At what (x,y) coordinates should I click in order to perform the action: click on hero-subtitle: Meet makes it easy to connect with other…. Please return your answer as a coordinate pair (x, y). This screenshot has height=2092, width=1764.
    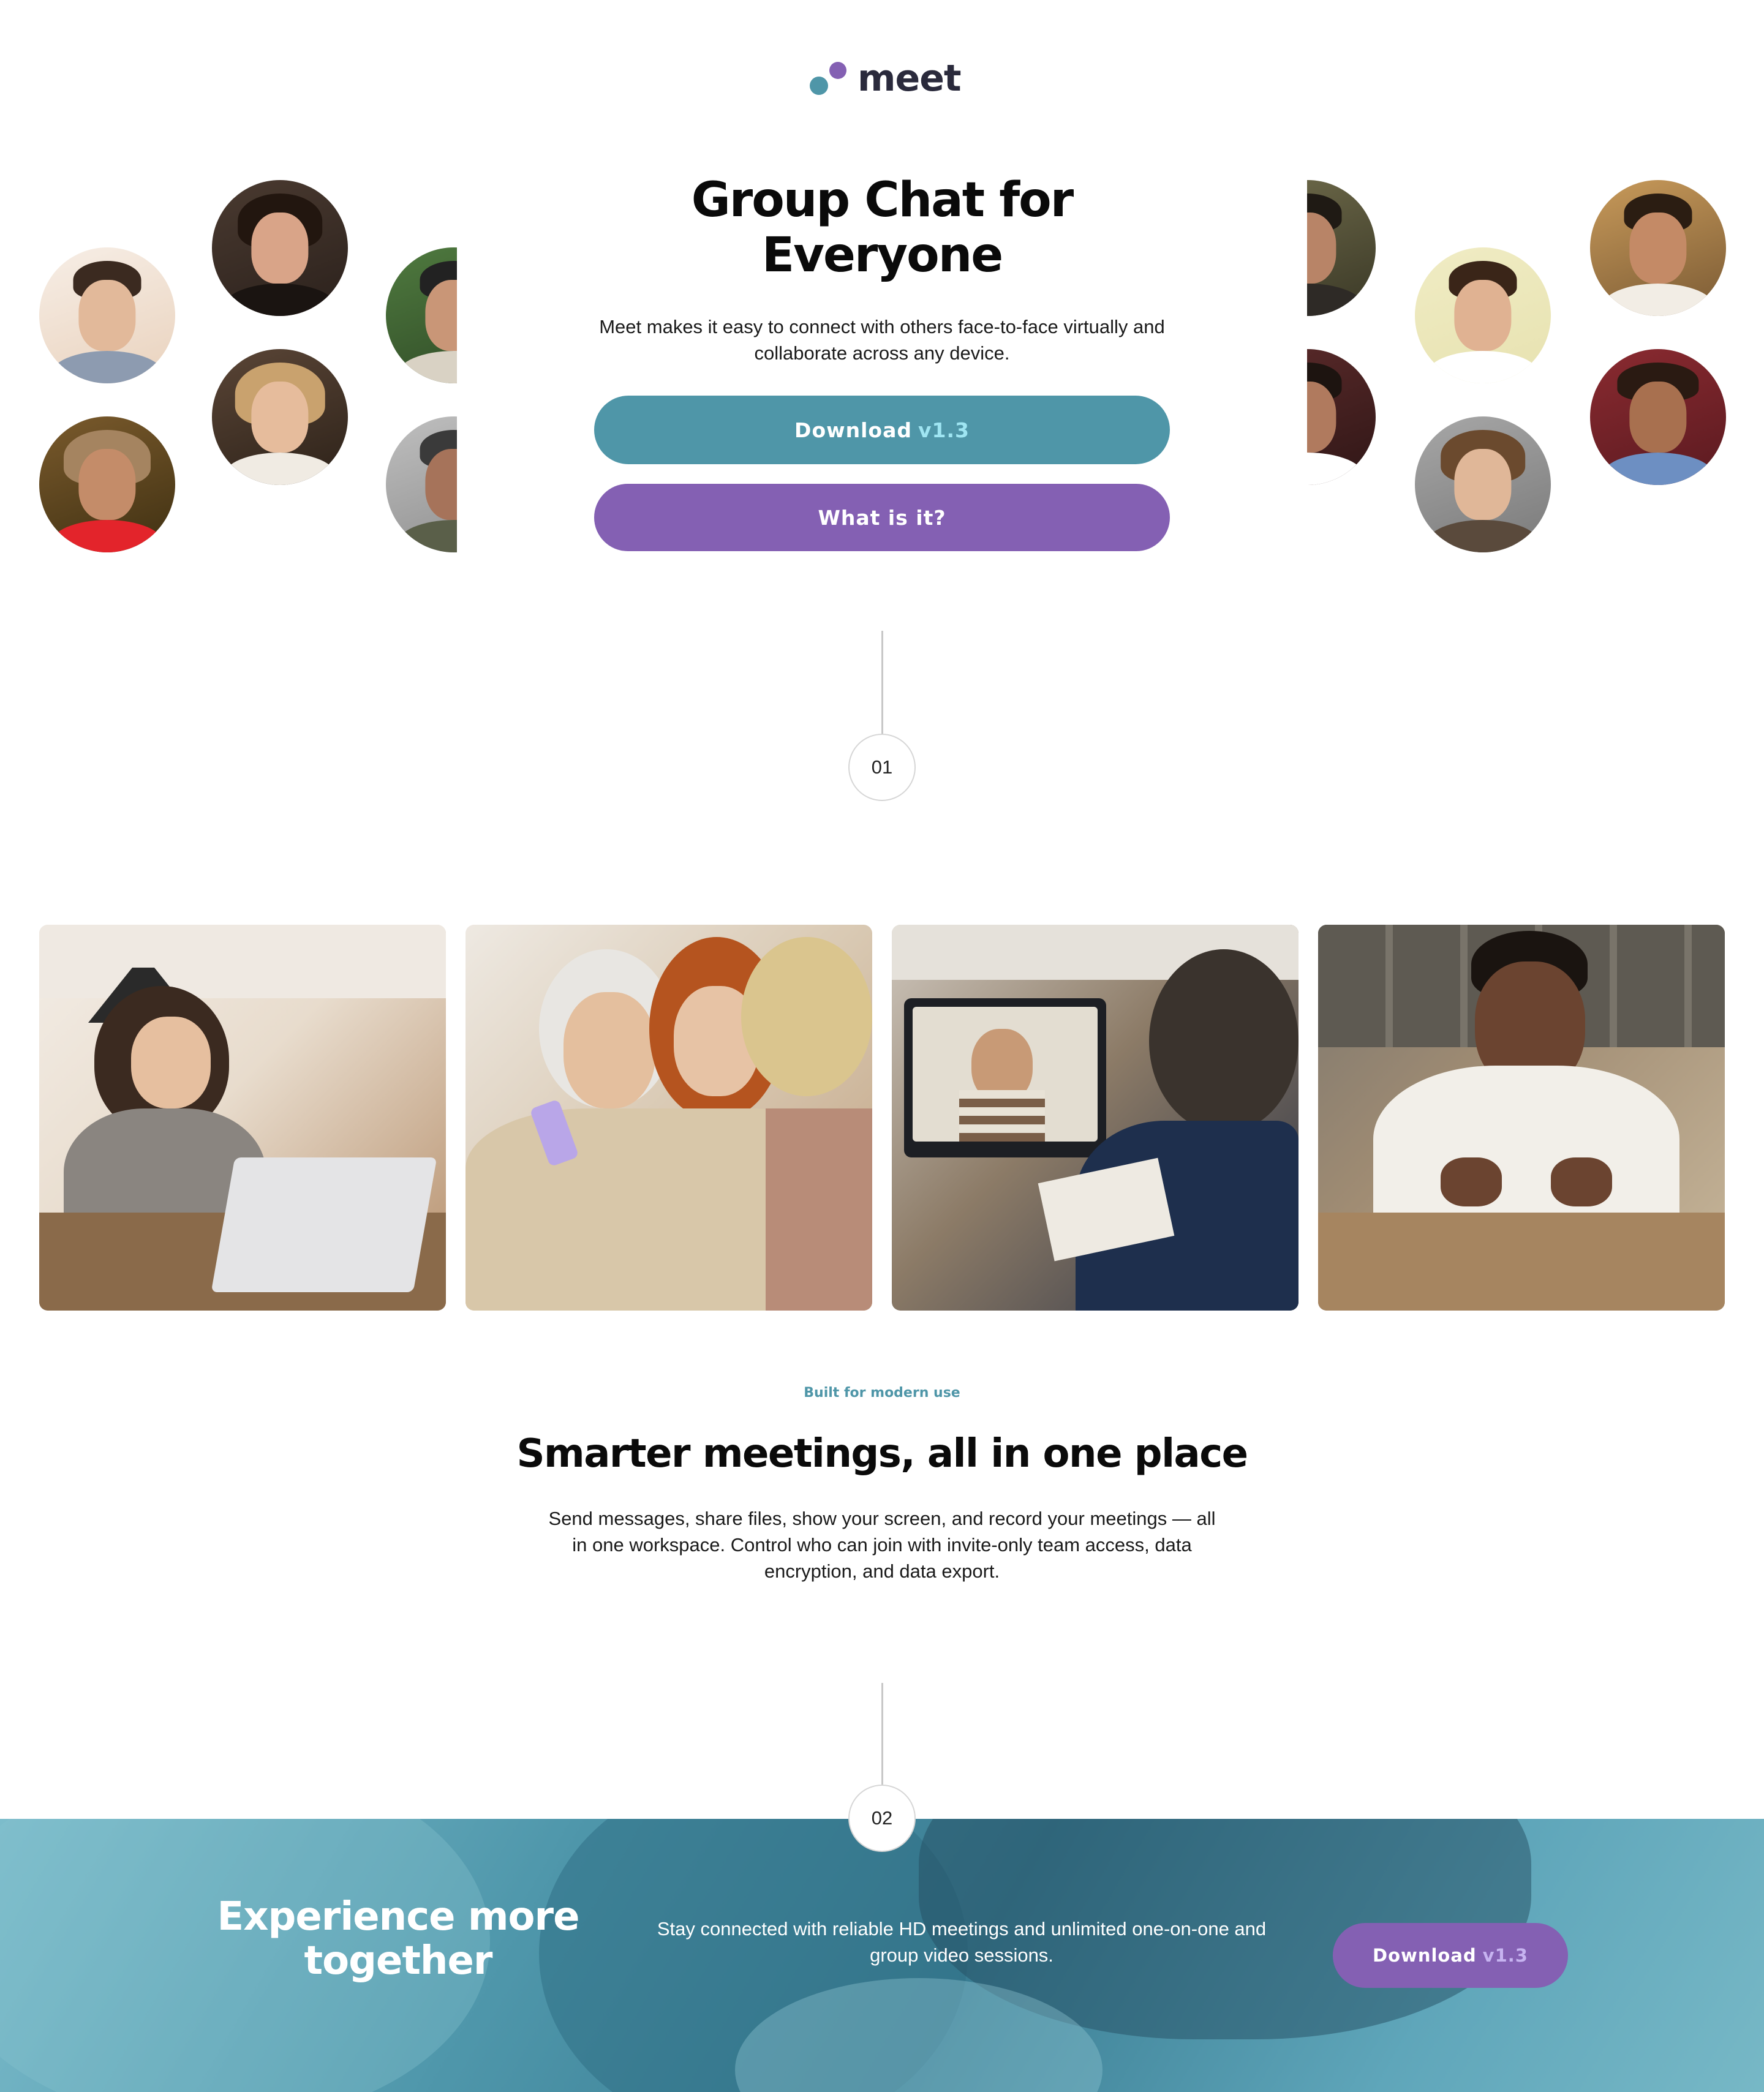
    Looking at the image, I should click on (882, 340).